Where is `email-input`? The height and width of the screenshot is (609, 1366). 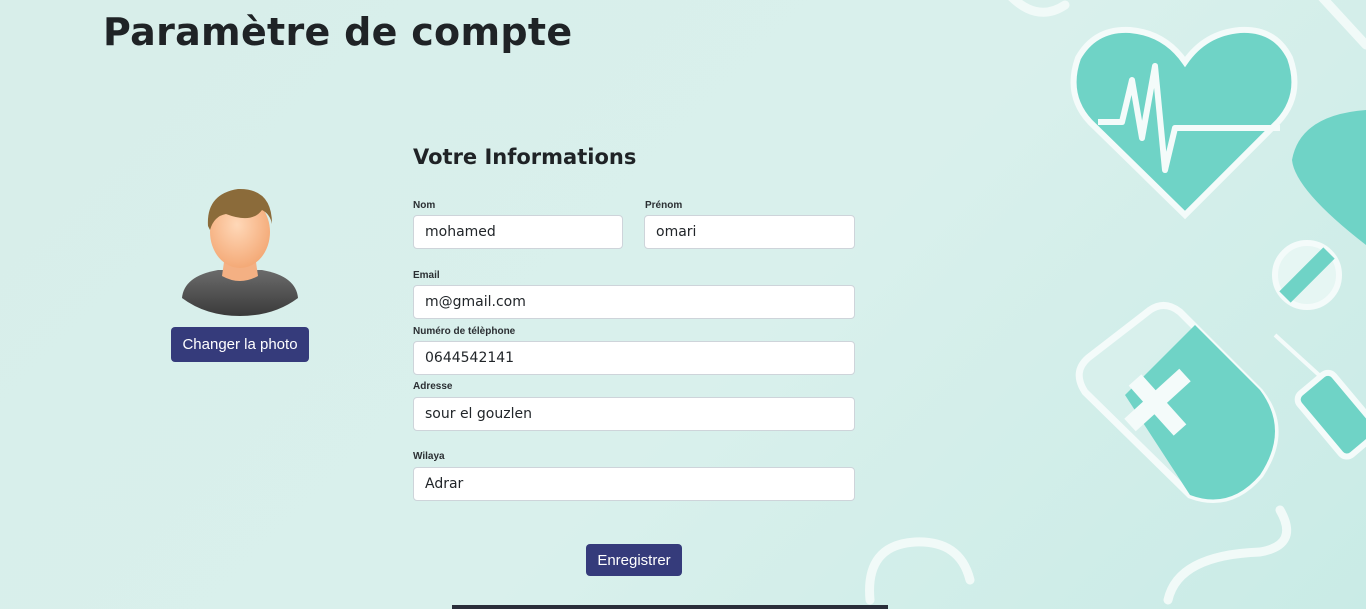 email-input is located at coordinates (634, 302).